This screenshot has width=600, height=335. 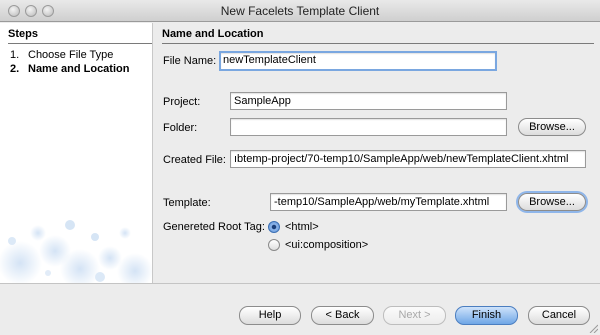 I want to click on project-label: Project:, so click(x=182, y=102).